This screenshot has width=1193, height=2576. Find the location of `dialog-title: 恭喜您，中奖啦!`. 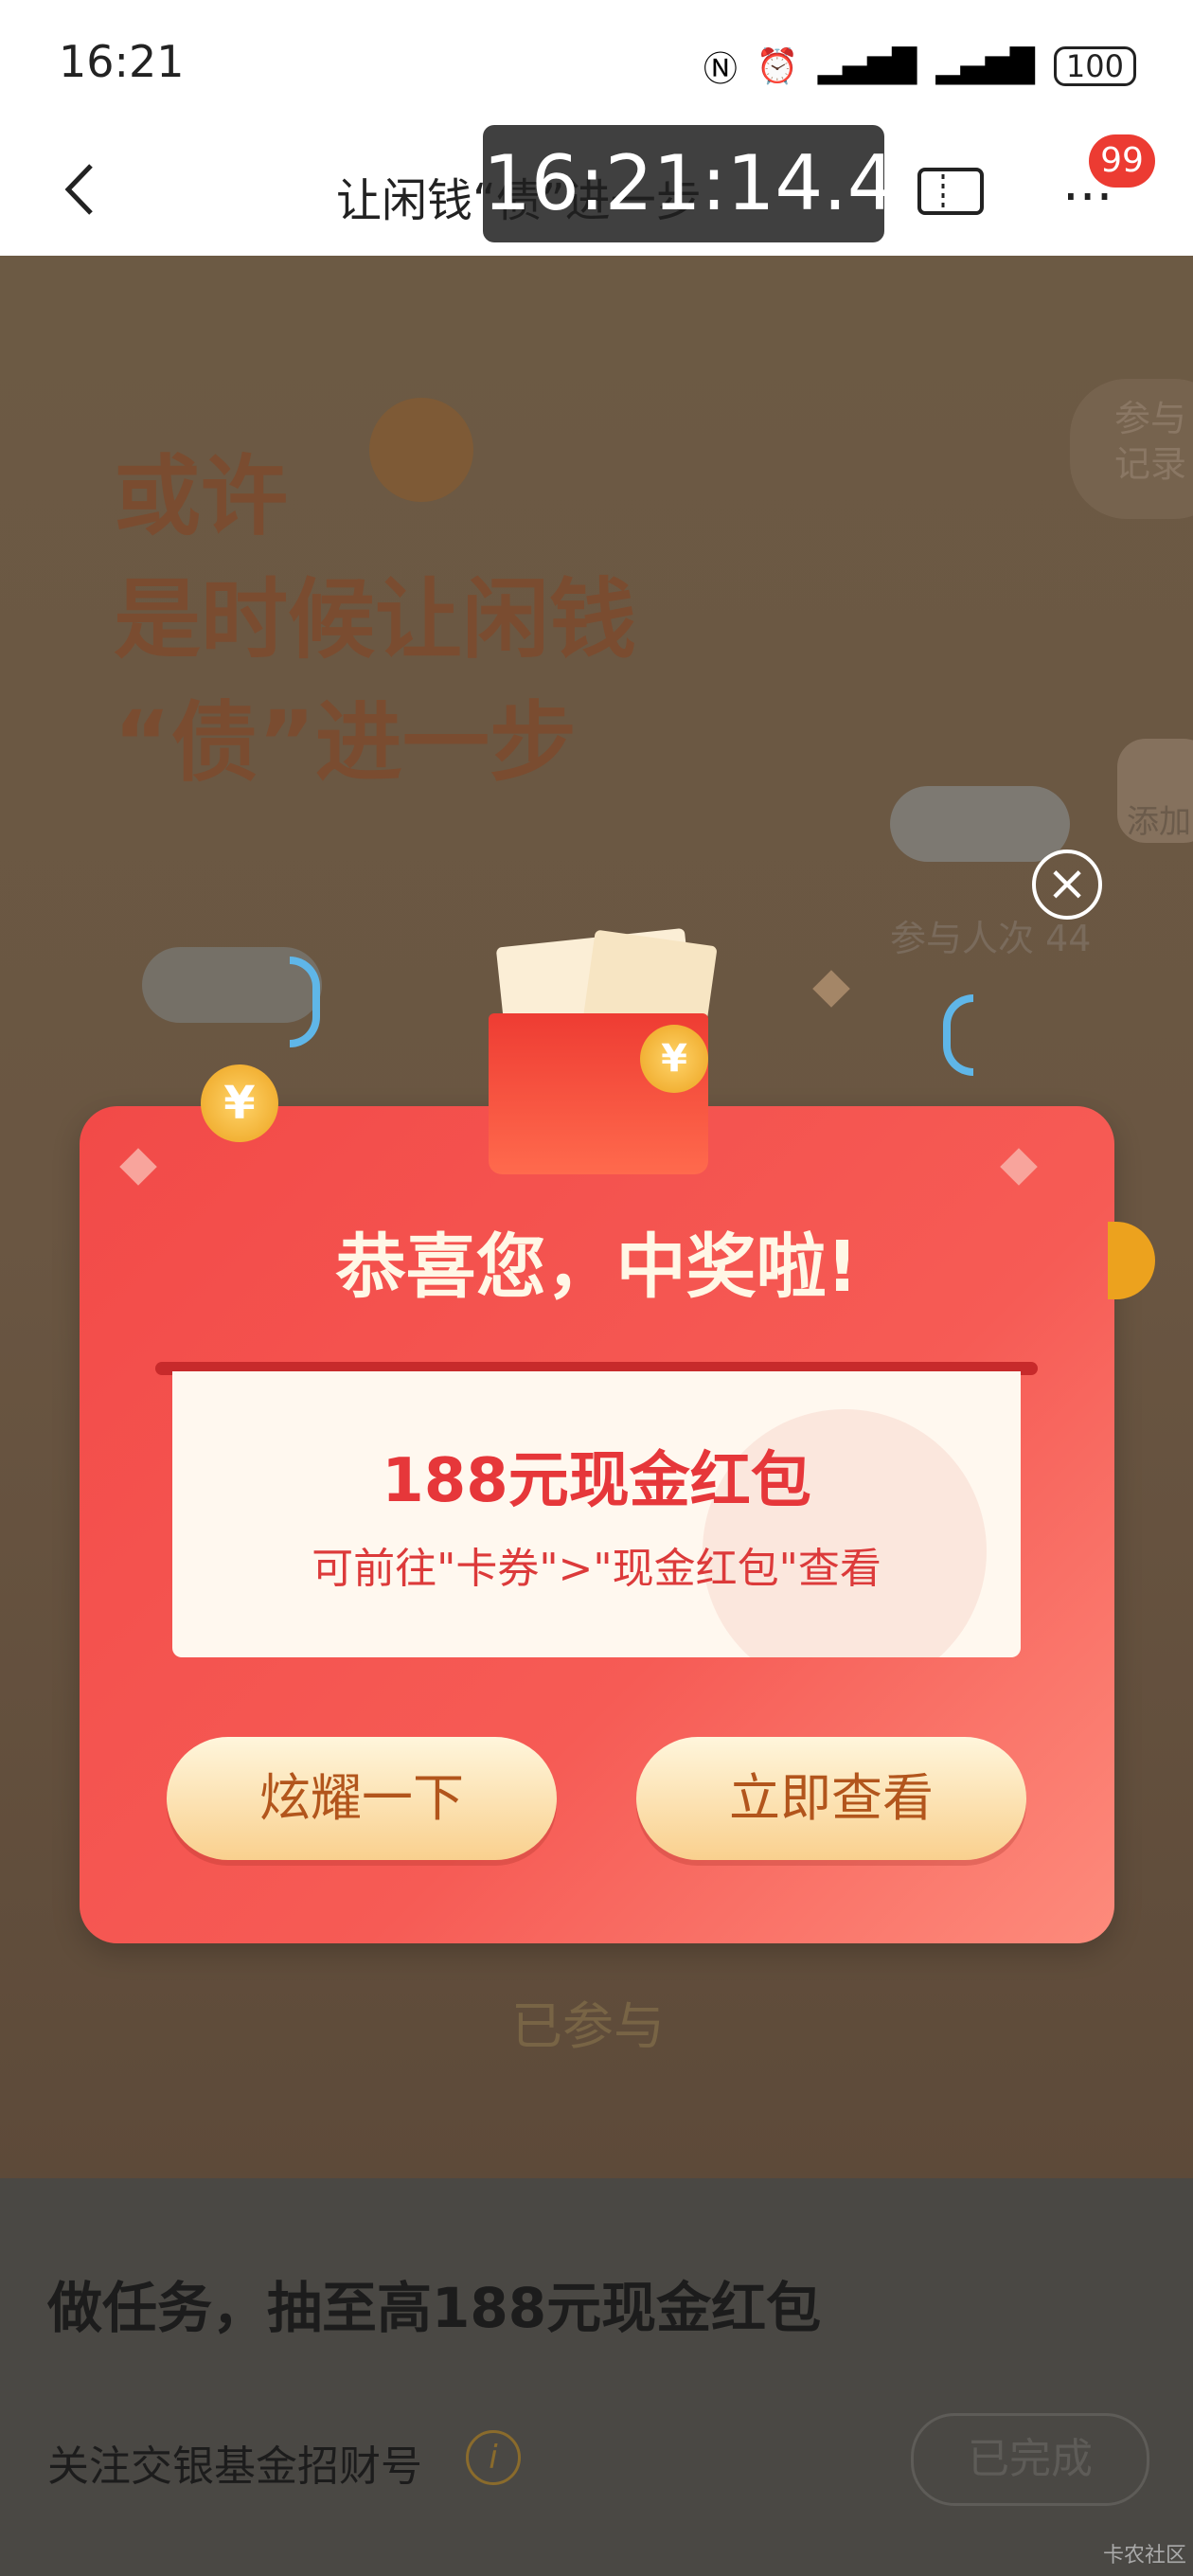

dialog-title: 恭喜您，中奖啦! is located at coordinates (597, 1267).